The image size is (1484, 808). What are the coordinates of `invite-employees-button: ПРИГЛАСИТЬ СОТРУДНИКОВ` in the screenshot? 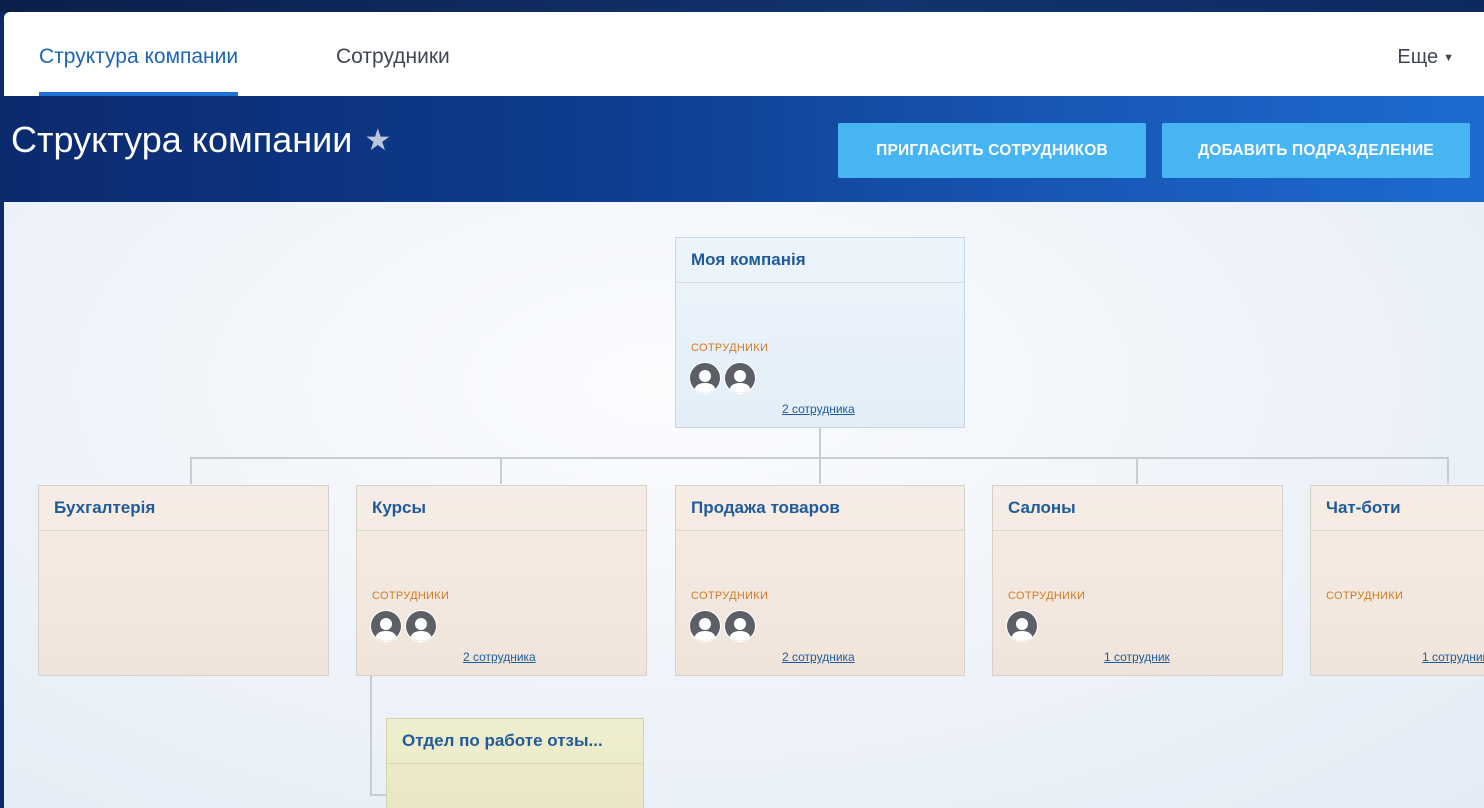 It's located at (992, 150).